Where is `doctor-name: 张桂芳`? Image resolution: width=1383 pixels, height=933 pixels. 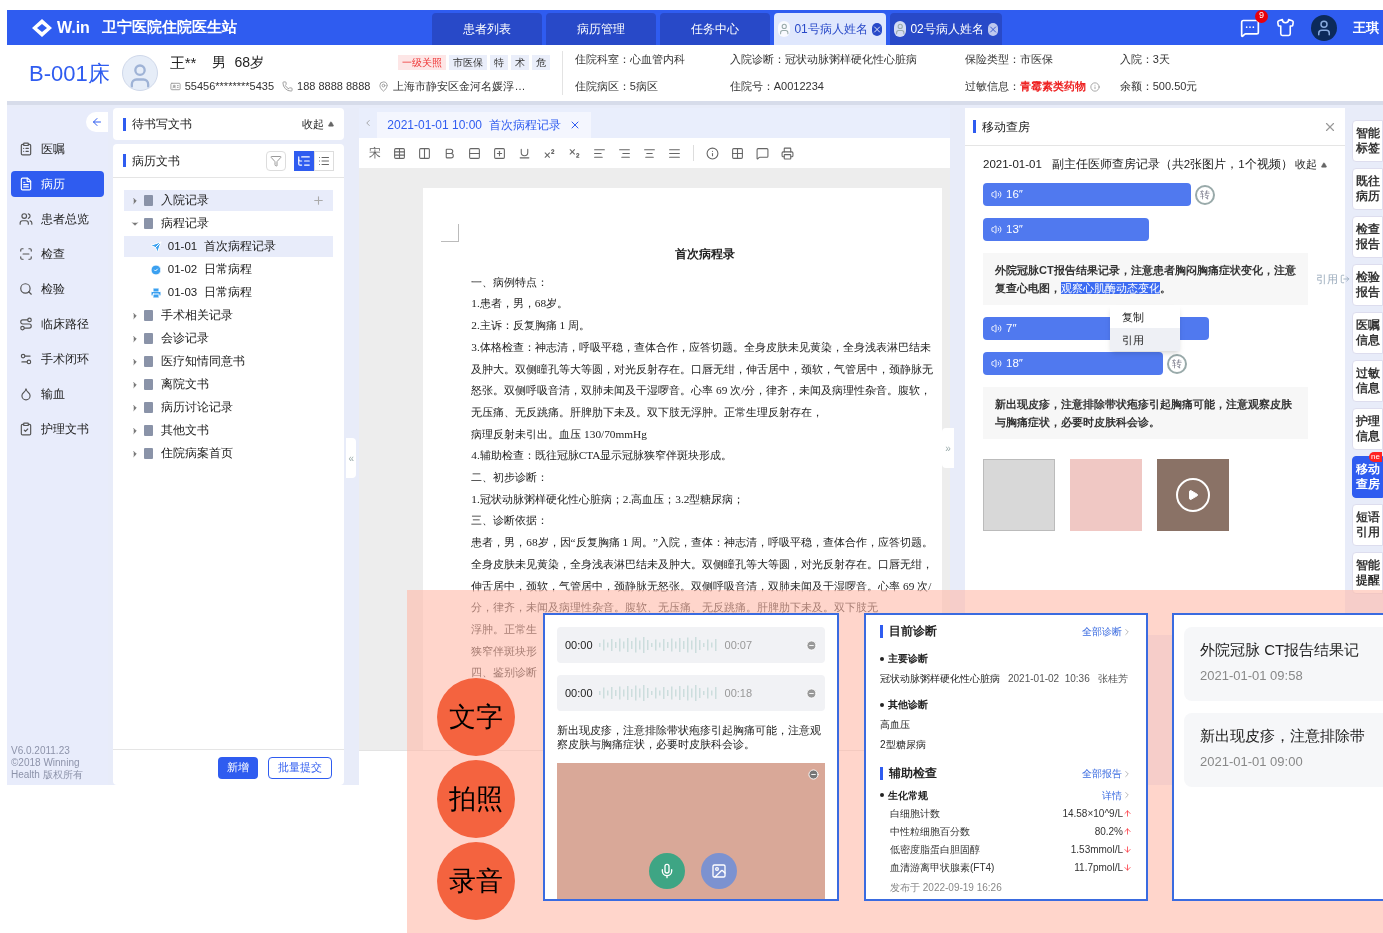 doctor-name: 张桂芳 is located at coordinates (1112, 679).